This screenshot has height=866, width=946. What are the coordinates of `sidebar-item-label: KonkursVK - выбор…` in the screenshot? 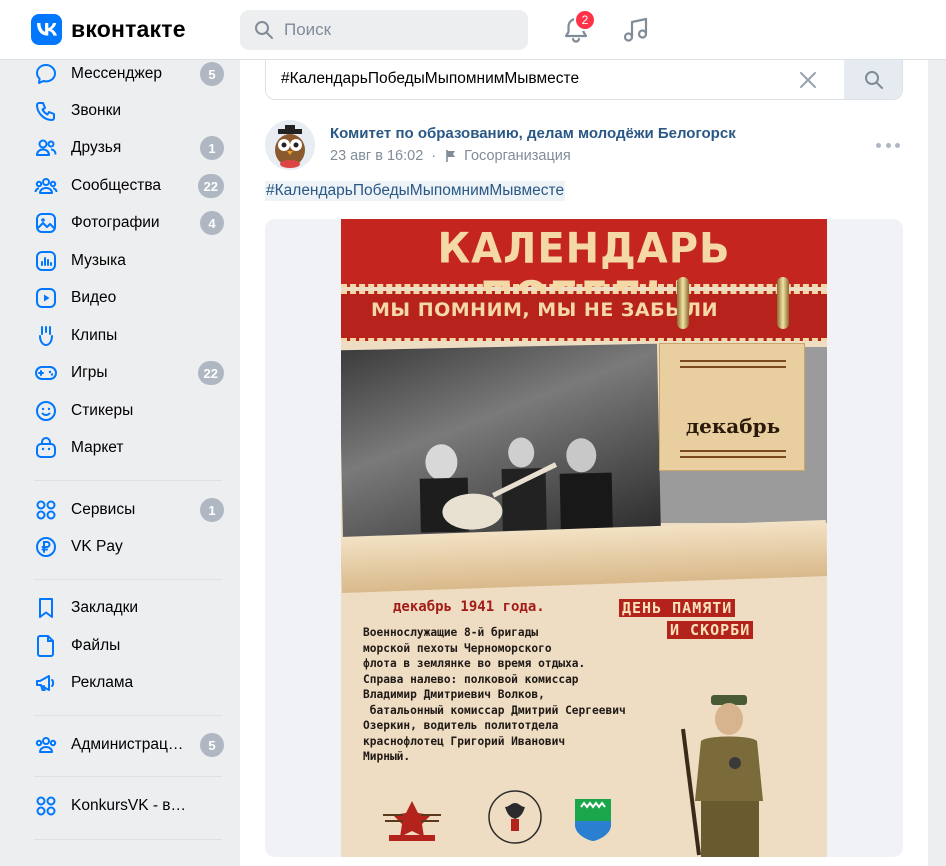 It's located at (132, 805).